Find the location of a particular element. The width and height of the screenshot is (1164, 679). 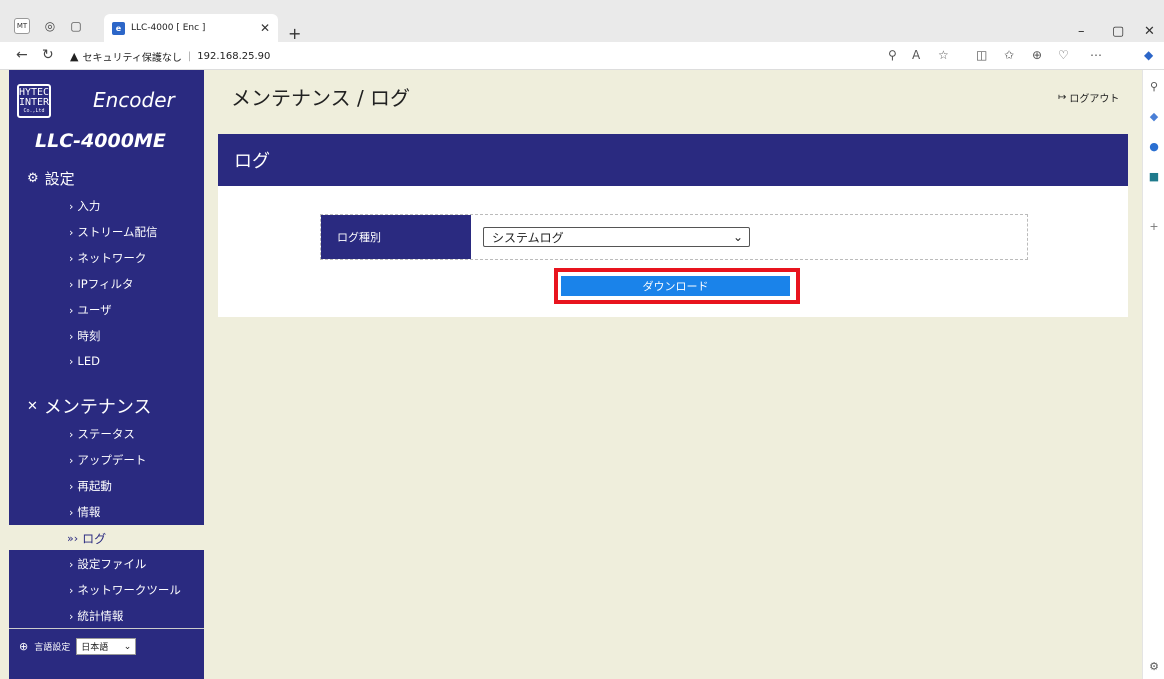

favorites-icon: ✩ is located at coordinates (1009, 55).